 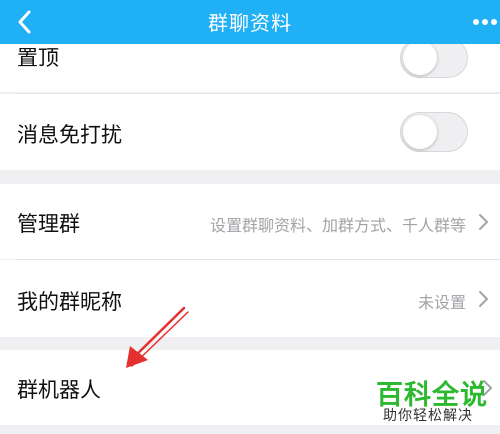 I want to click on pin-toggle, so click(x=434, y=58).